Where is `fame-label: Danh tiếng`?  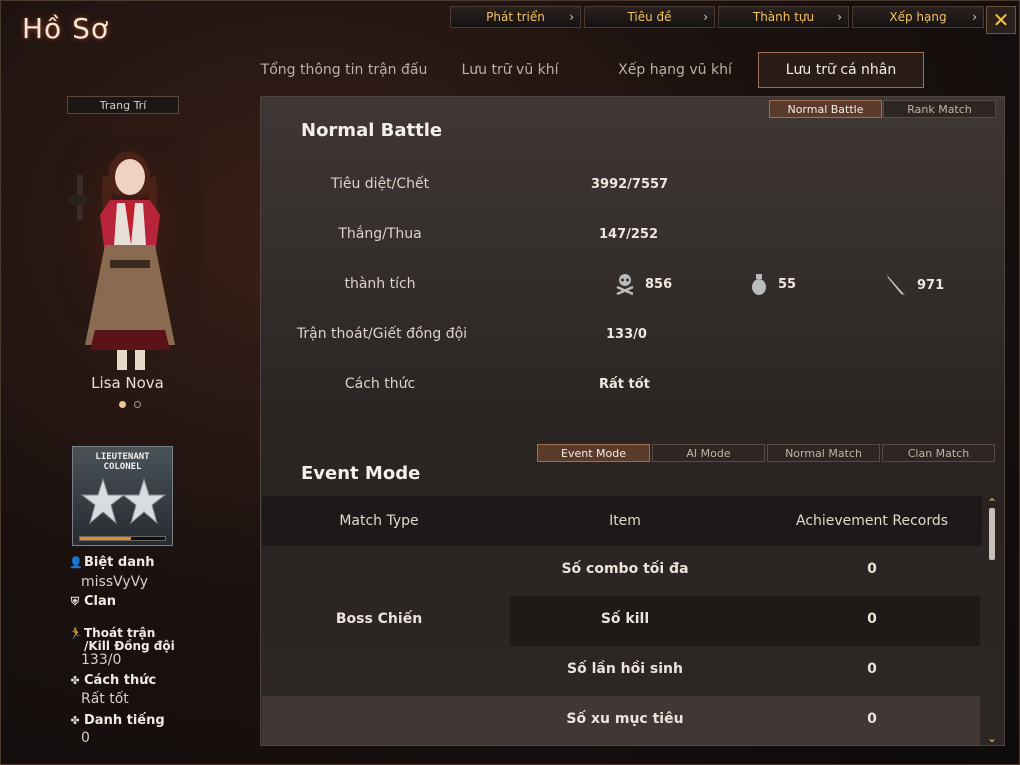
fame-label: Danh tiếng is located at coordinates (124, 720).